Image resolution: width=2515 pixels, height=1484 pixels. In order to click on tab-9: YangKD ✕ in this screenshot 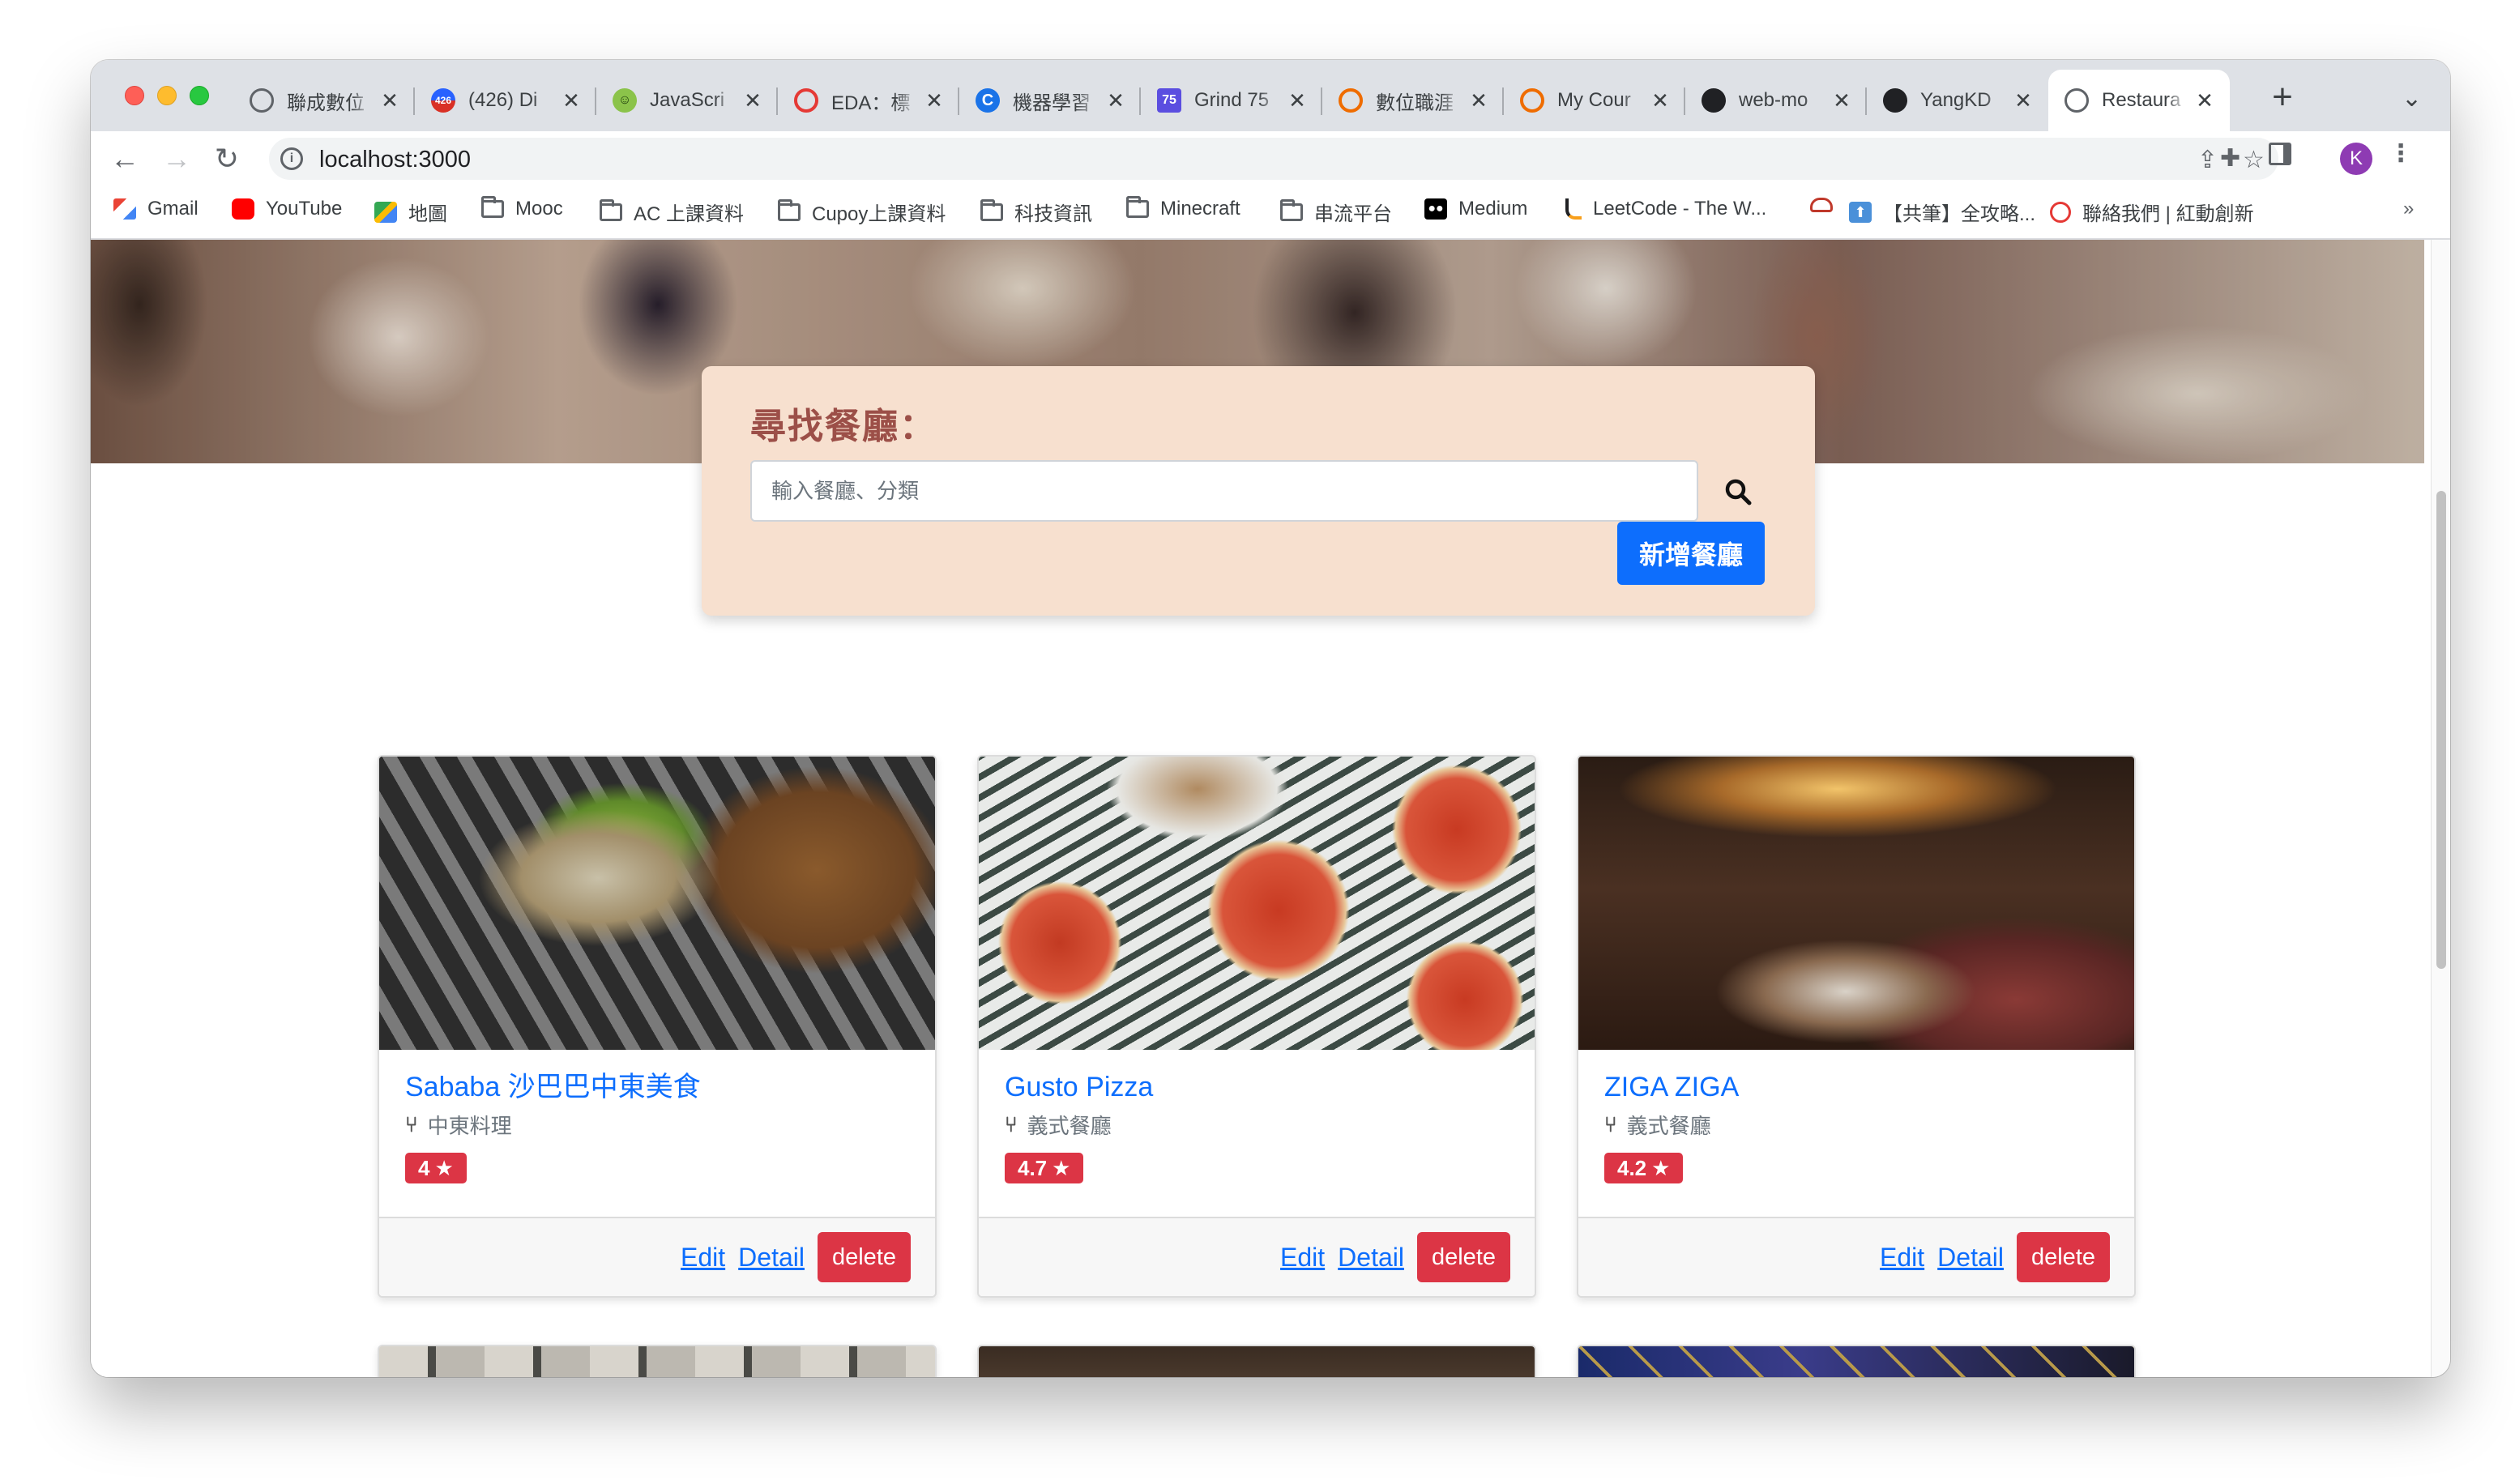, I will do `click(1958, 100)`.